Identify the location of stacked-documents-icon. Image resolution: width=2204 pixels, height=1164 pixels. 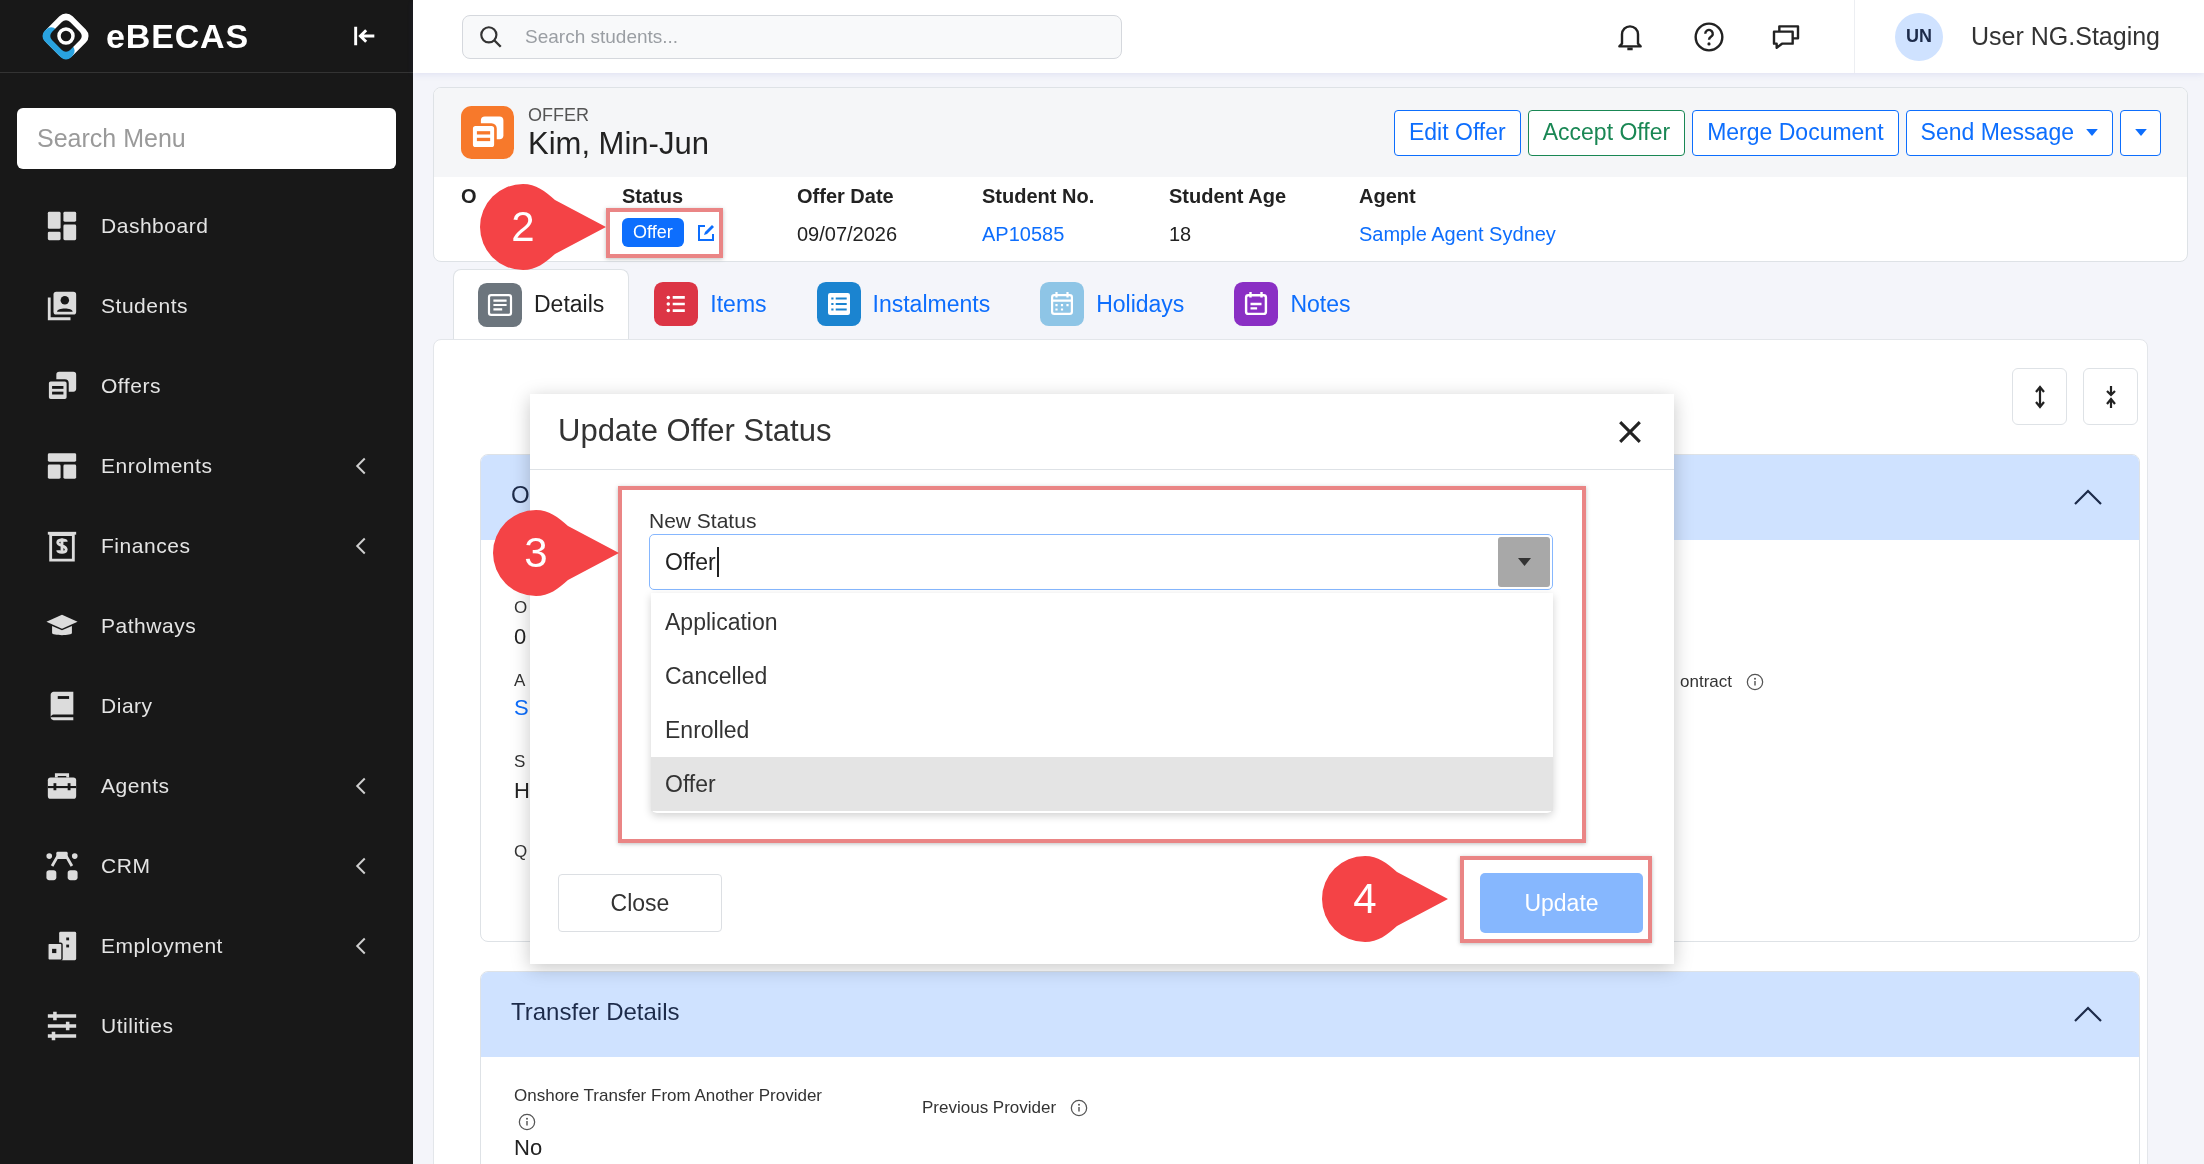
(487, 132).